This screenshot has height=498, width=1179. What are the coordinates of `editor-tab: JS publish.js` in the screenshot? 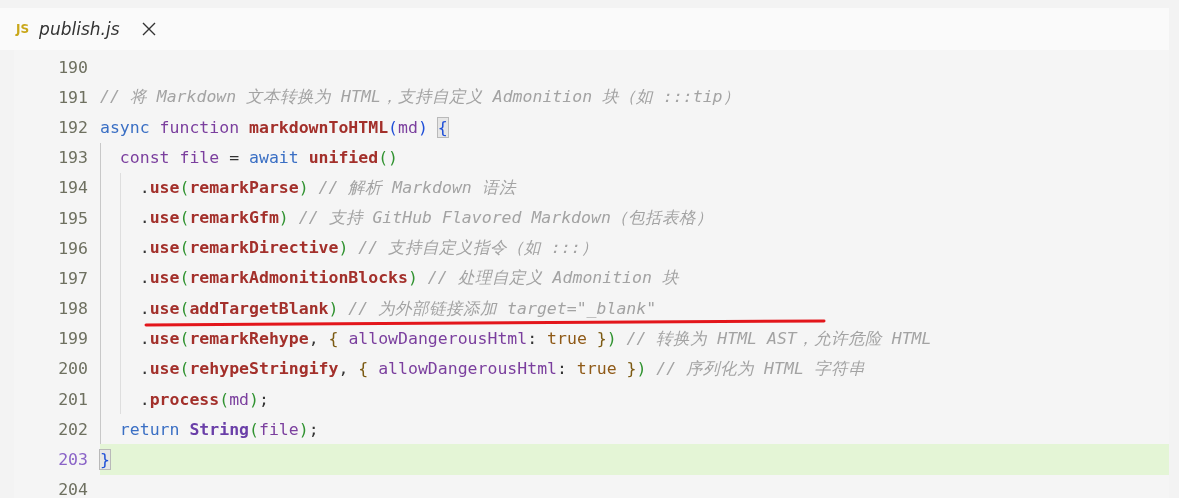 It's located at (86, 29).